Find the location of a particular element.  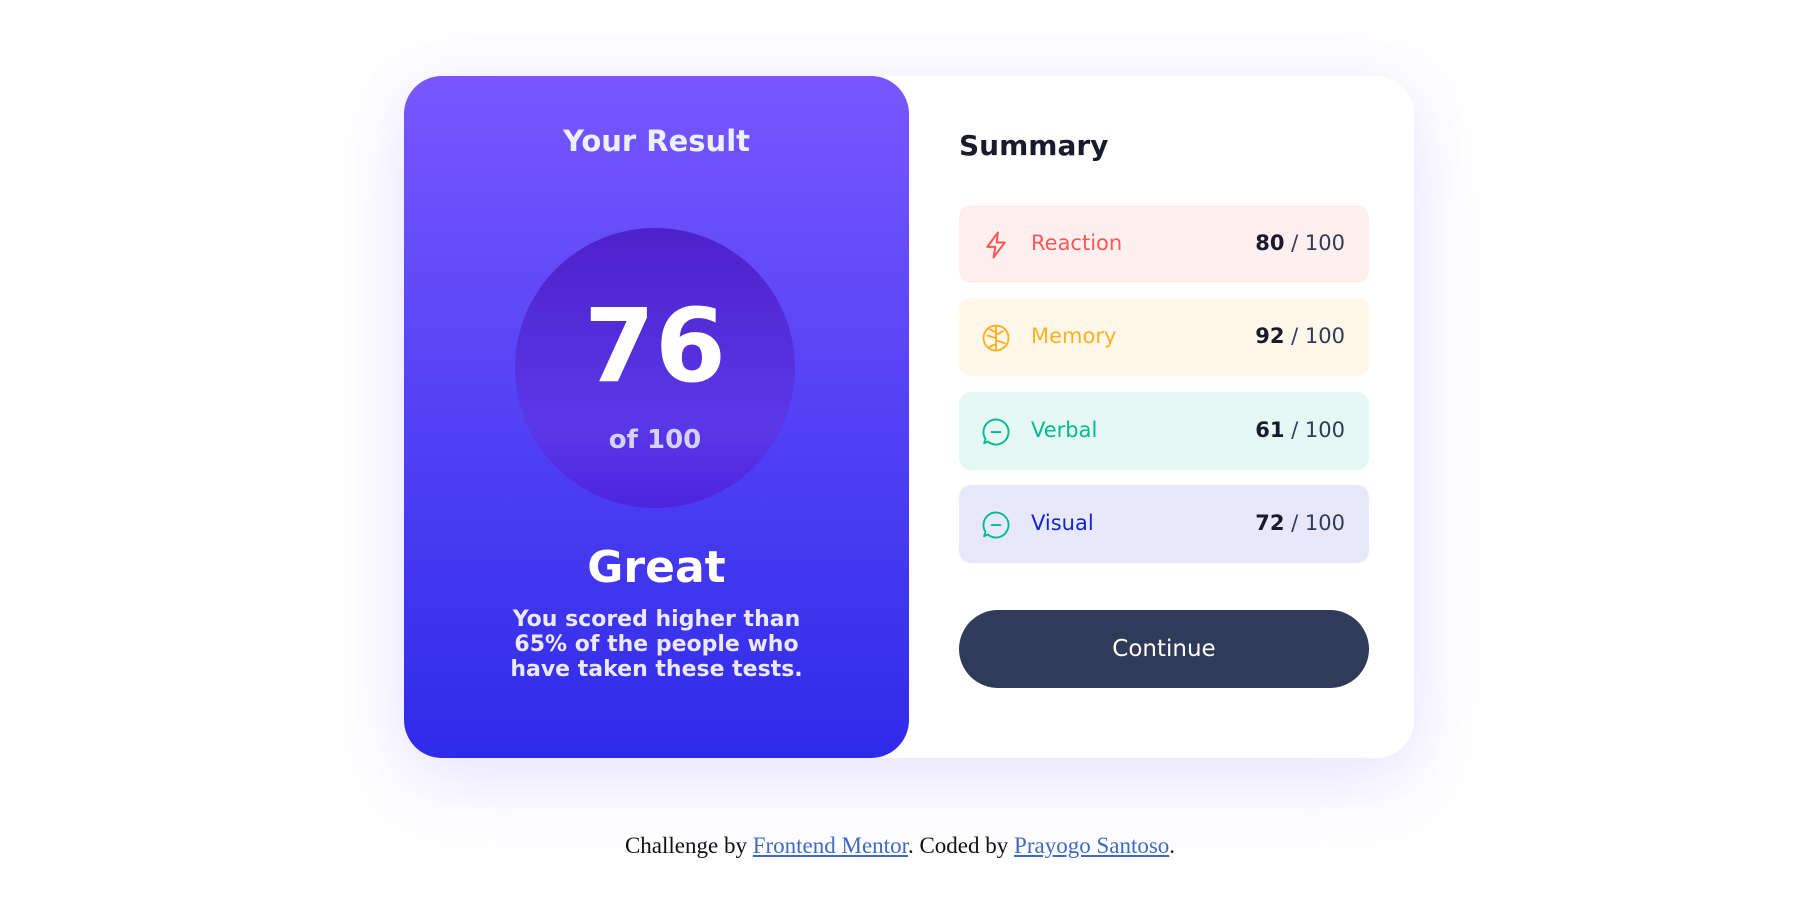

attribution-suffix: . is located at coordinates (1172, 845).